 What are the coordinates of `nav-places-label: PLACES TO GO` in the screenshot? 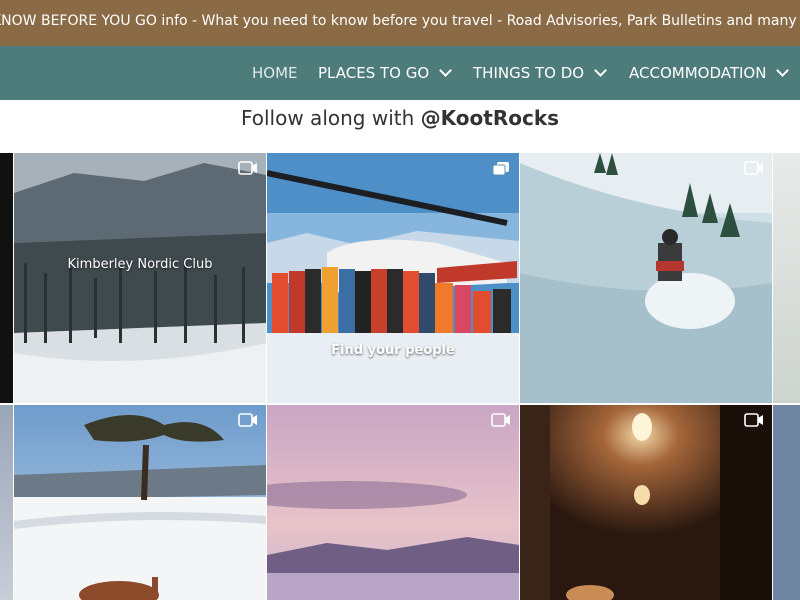 It's located at (374, 73).